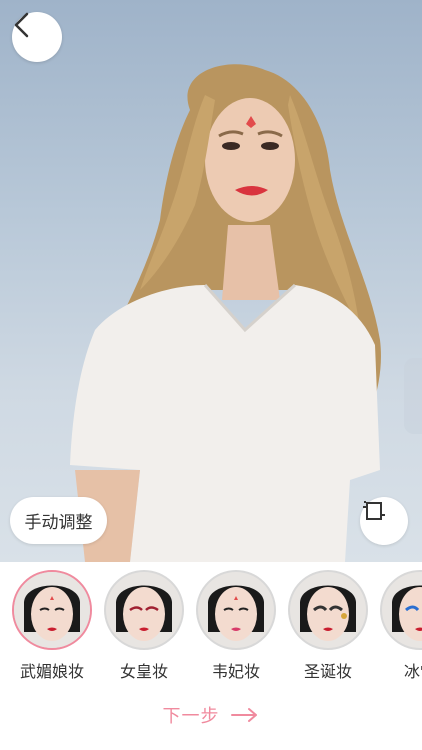 Image resolution: width=422 pixels, height=750 pixels. I want to click on next-step-label: 下一步, so click(191, 716).